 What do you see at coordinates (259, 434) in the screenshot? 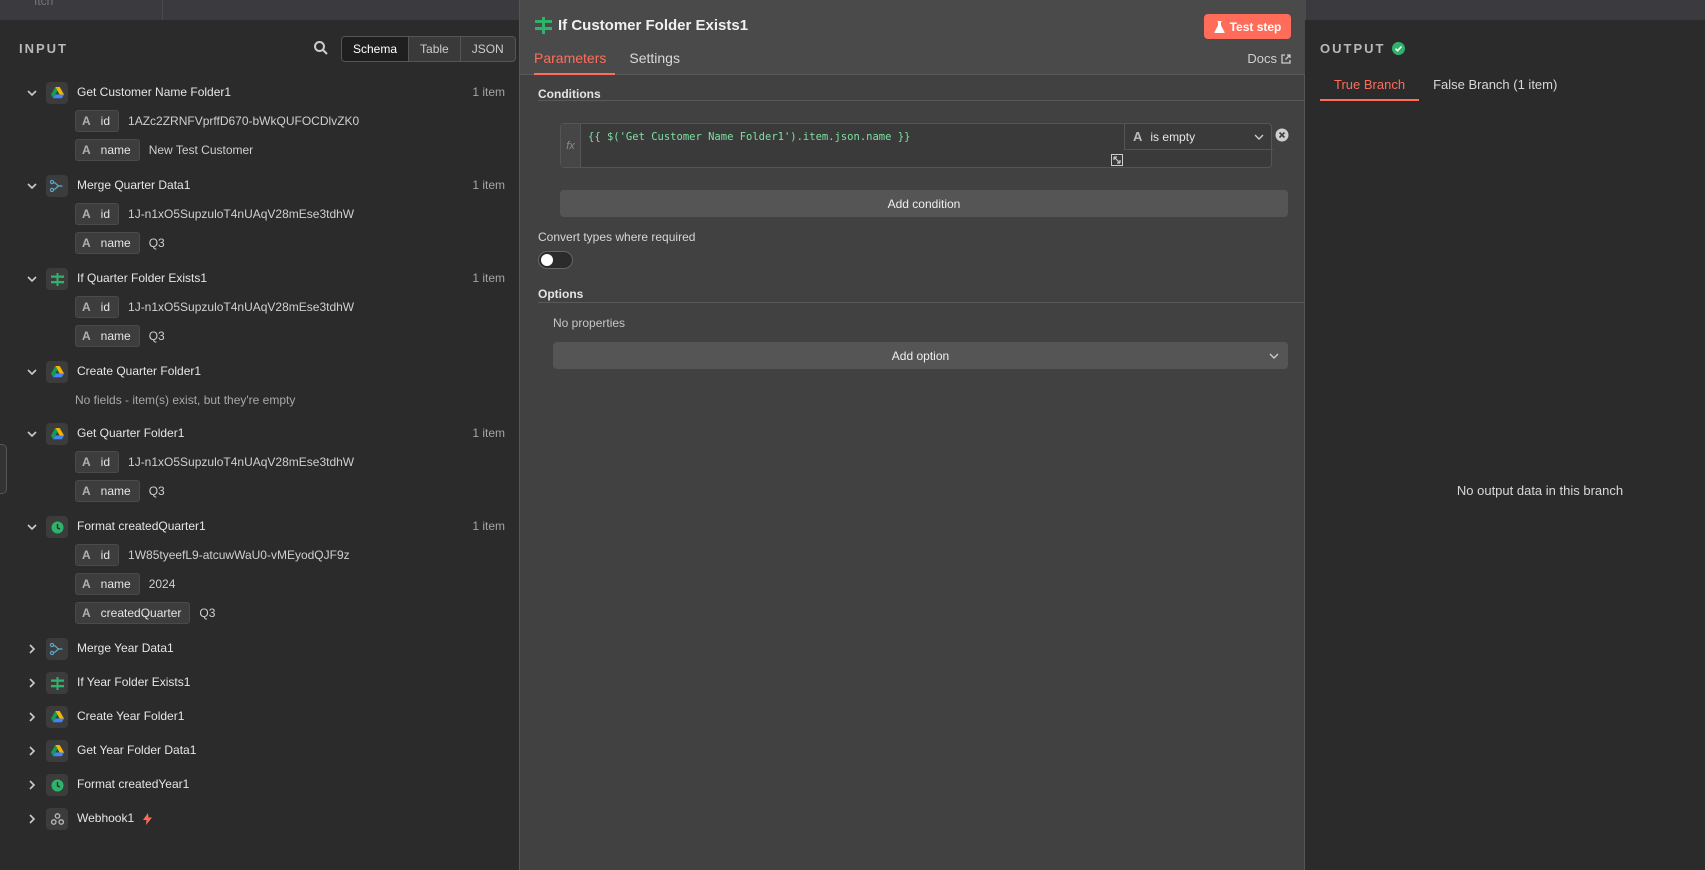
I see `node-row: Get Quarter Folder1 1 item` at bounding box center [259, 434].